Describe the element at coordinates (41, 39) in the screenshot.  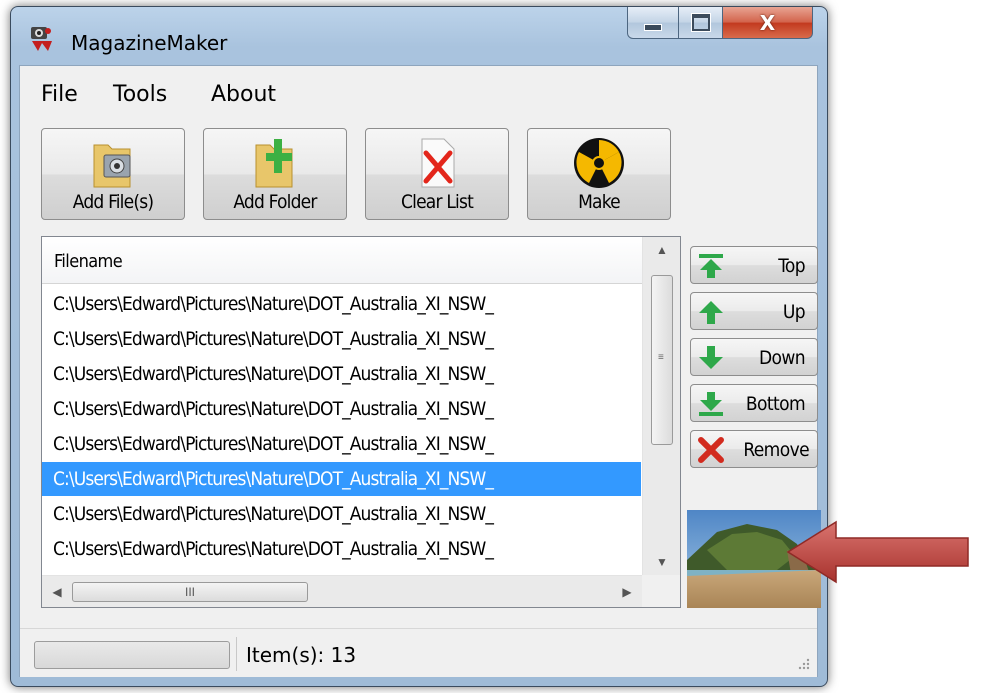
I see `app-icon` at that location.